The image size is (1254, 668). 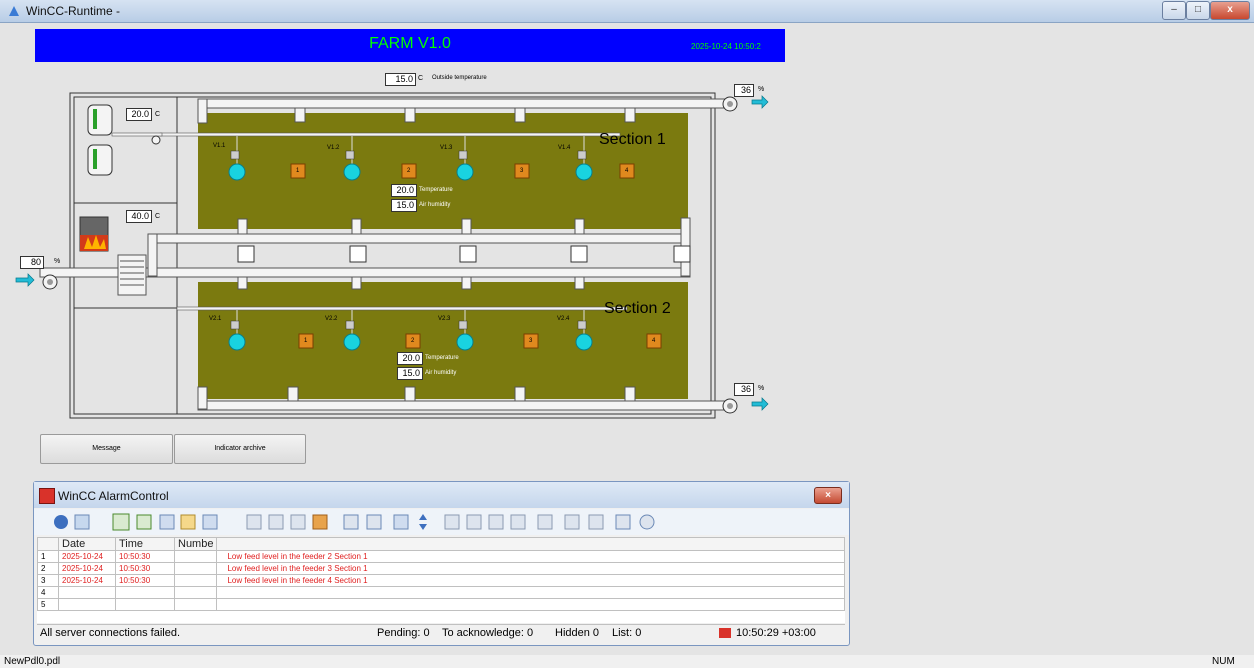 I want to click on valve-label: V1.2, so click(x=333, y=148).